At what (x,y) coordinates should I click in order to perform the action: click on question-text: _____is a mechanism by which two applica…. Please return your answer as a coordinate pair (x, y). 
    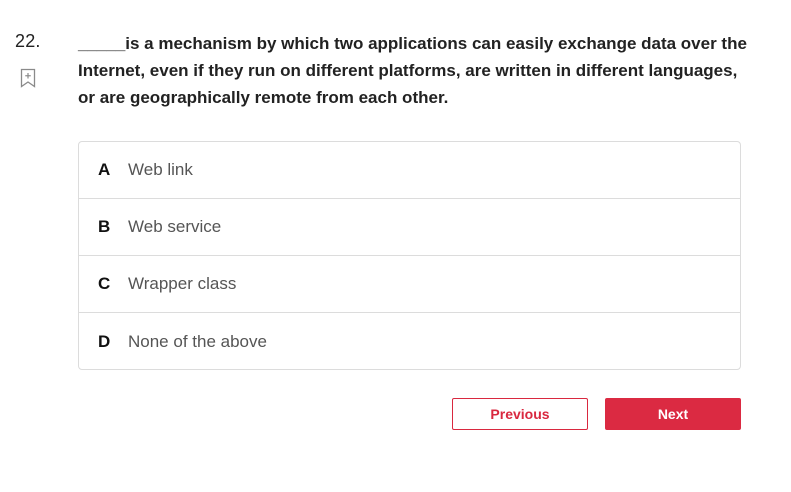
    Looking at the image, I should click on (412, 70).